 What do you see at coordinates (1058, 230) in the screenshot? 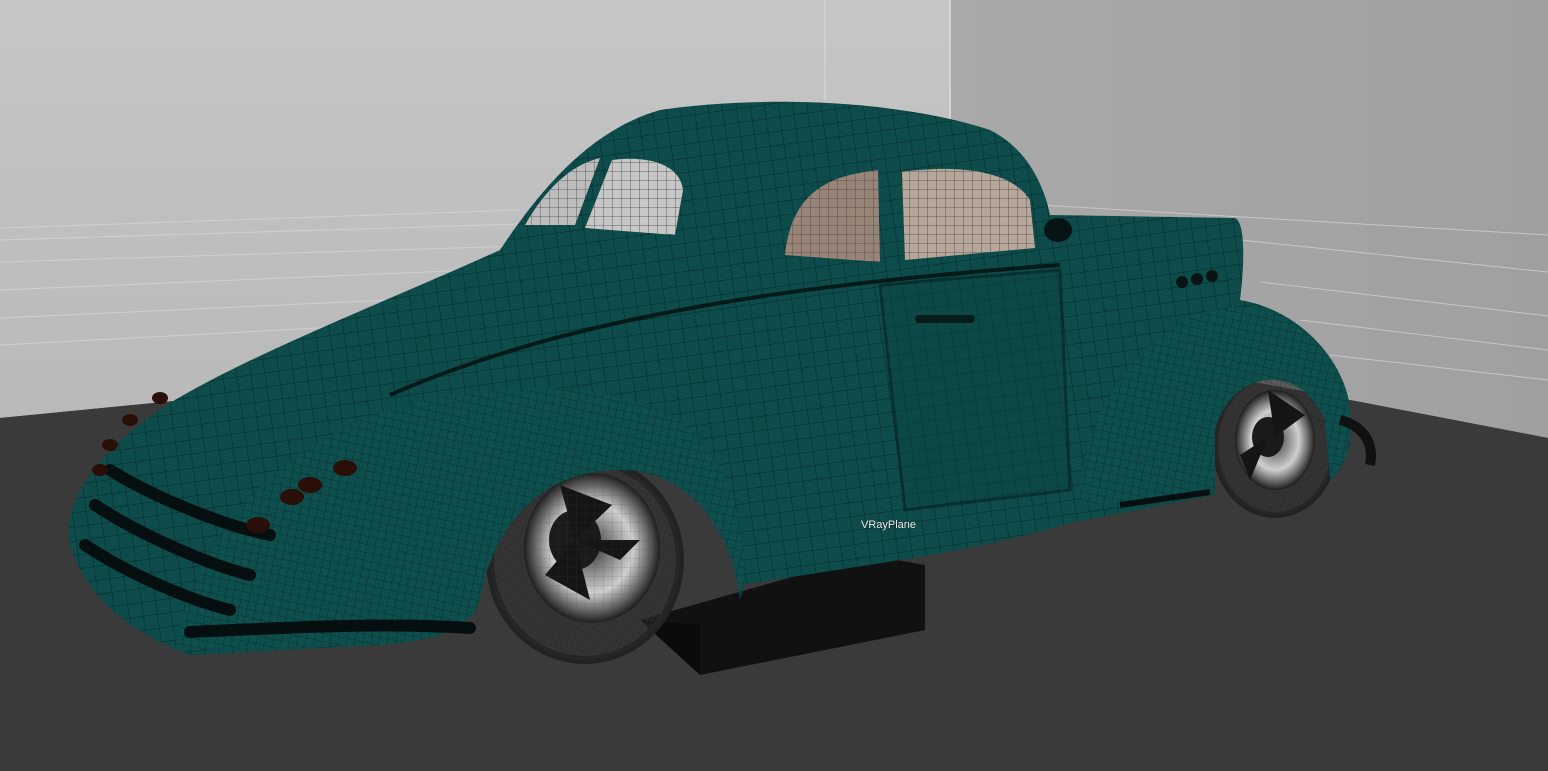
I see `side-mirror` at bounding box center [1058, 230].